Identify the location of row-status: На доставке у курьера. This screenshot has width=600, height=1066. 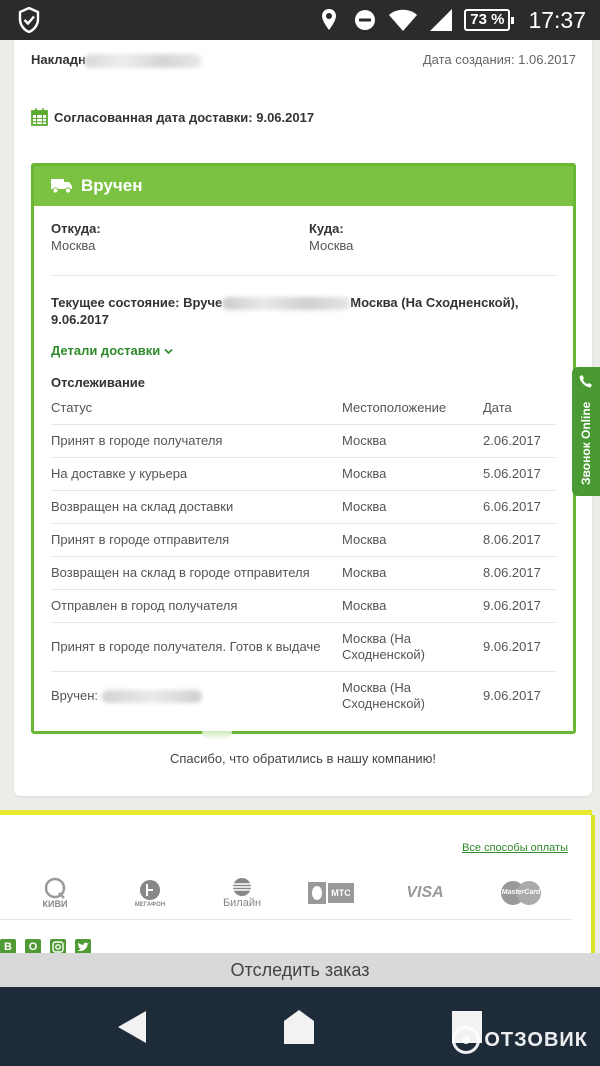
(196, 474).